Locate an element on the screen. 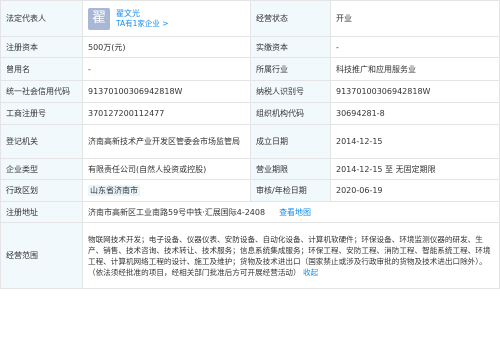 Image resolution: width=500 pixels, height=337 pixels. reg-number-label: 工商注册号 is located at coordinates (41, 113).